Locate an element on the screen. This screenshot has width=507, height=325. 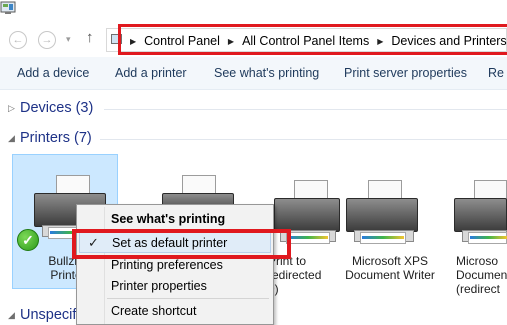
annotation-highlight-address is located at coordinates (312, 39).